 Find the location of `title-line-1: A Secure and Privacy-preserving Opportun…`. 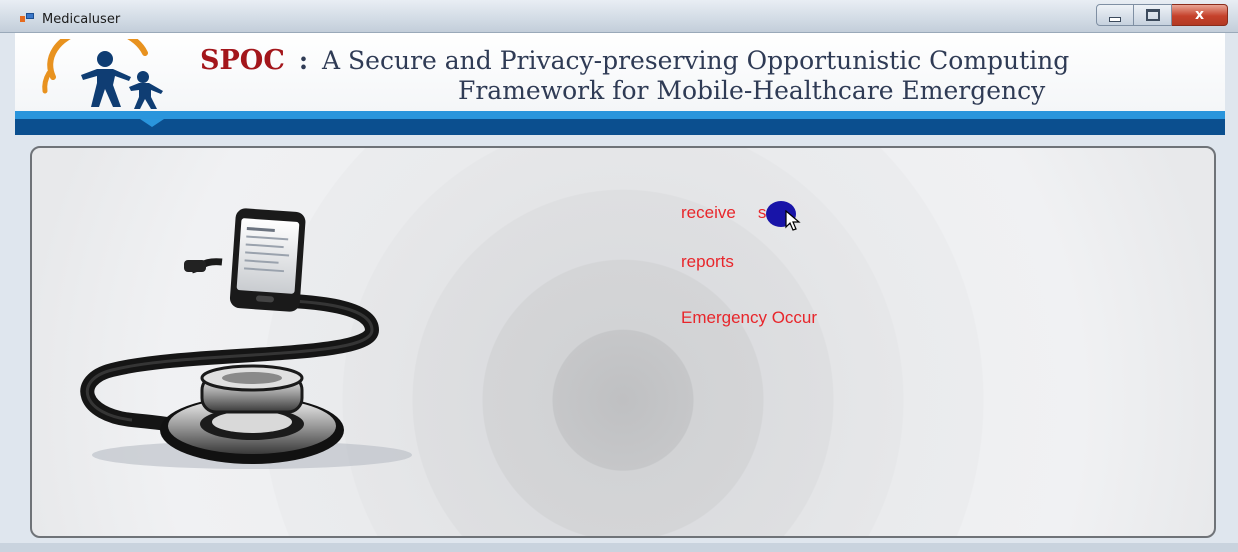

title-line-1: A Secure and Privacy-preserving Opportun… is located at coordinates (696, 60).